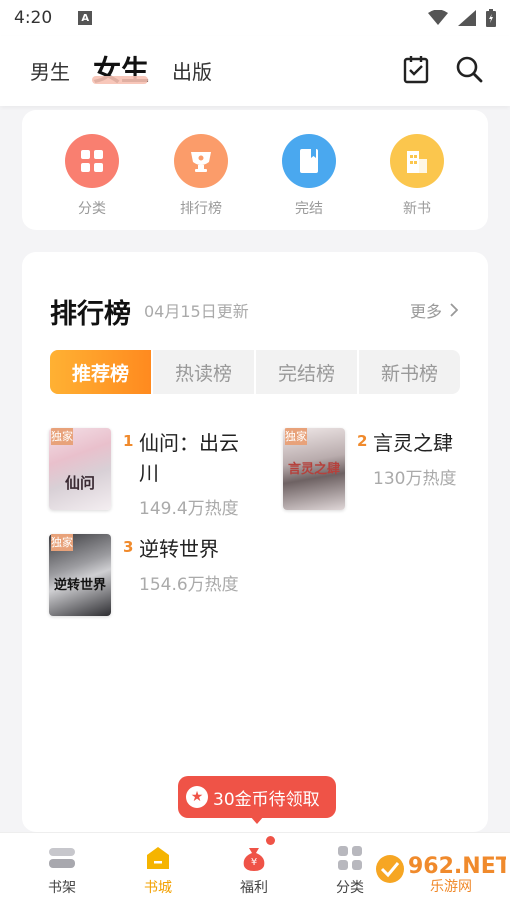  Describe the element at coordinates (457, 866) in the screenshot. I see `watermark-brand: 962.NET` at that location.